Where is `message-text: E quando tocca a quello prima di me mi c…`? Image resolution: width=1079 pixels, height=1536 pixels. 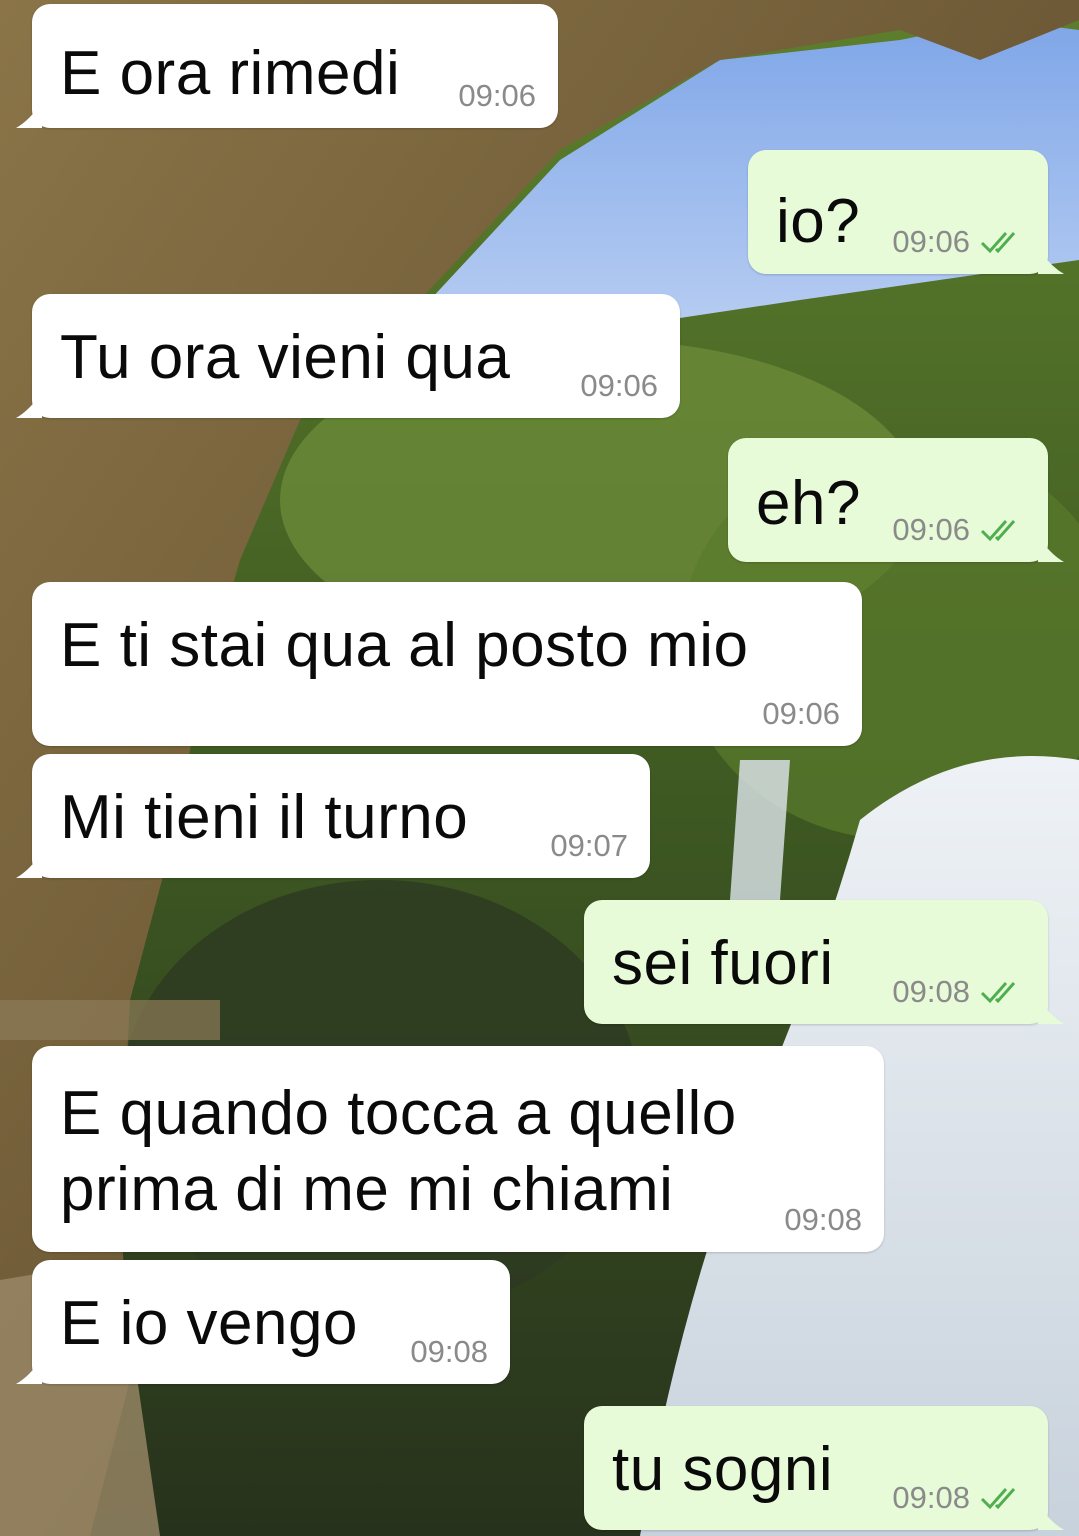
message-text: E quando tocca a quello prima di me mi c… is located at coordinates (398, 1151).